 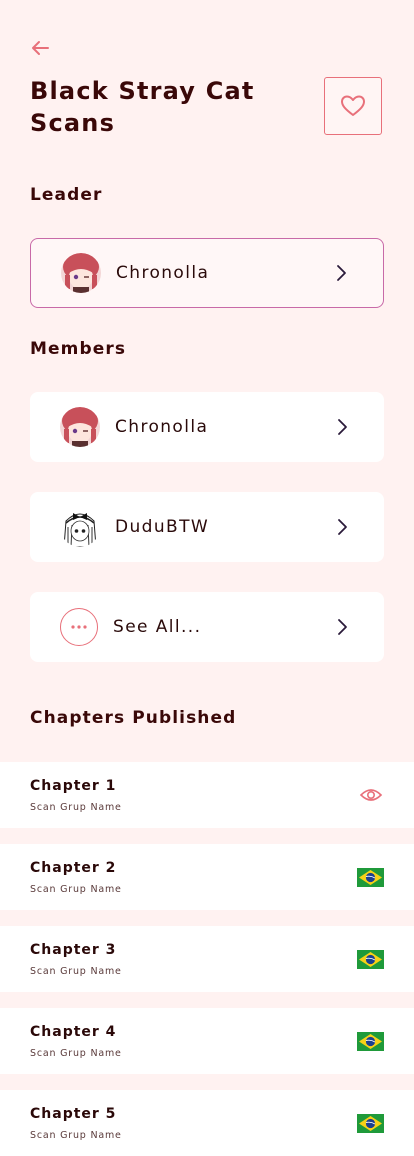 I want to click on back-button, so click(x=41, y=48).